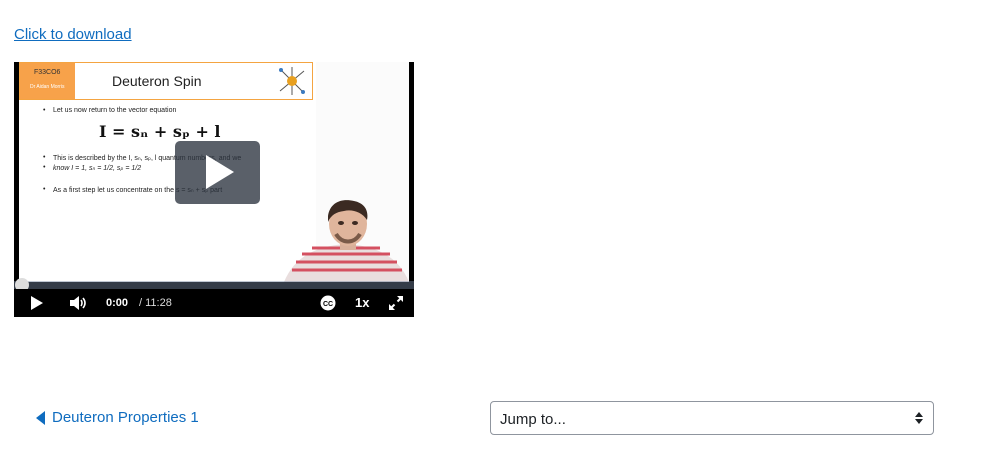 This screenshot has width=991, height=469. I want to click on slide-equation: I = sₙ + sₚ + l, so click(160, 131).